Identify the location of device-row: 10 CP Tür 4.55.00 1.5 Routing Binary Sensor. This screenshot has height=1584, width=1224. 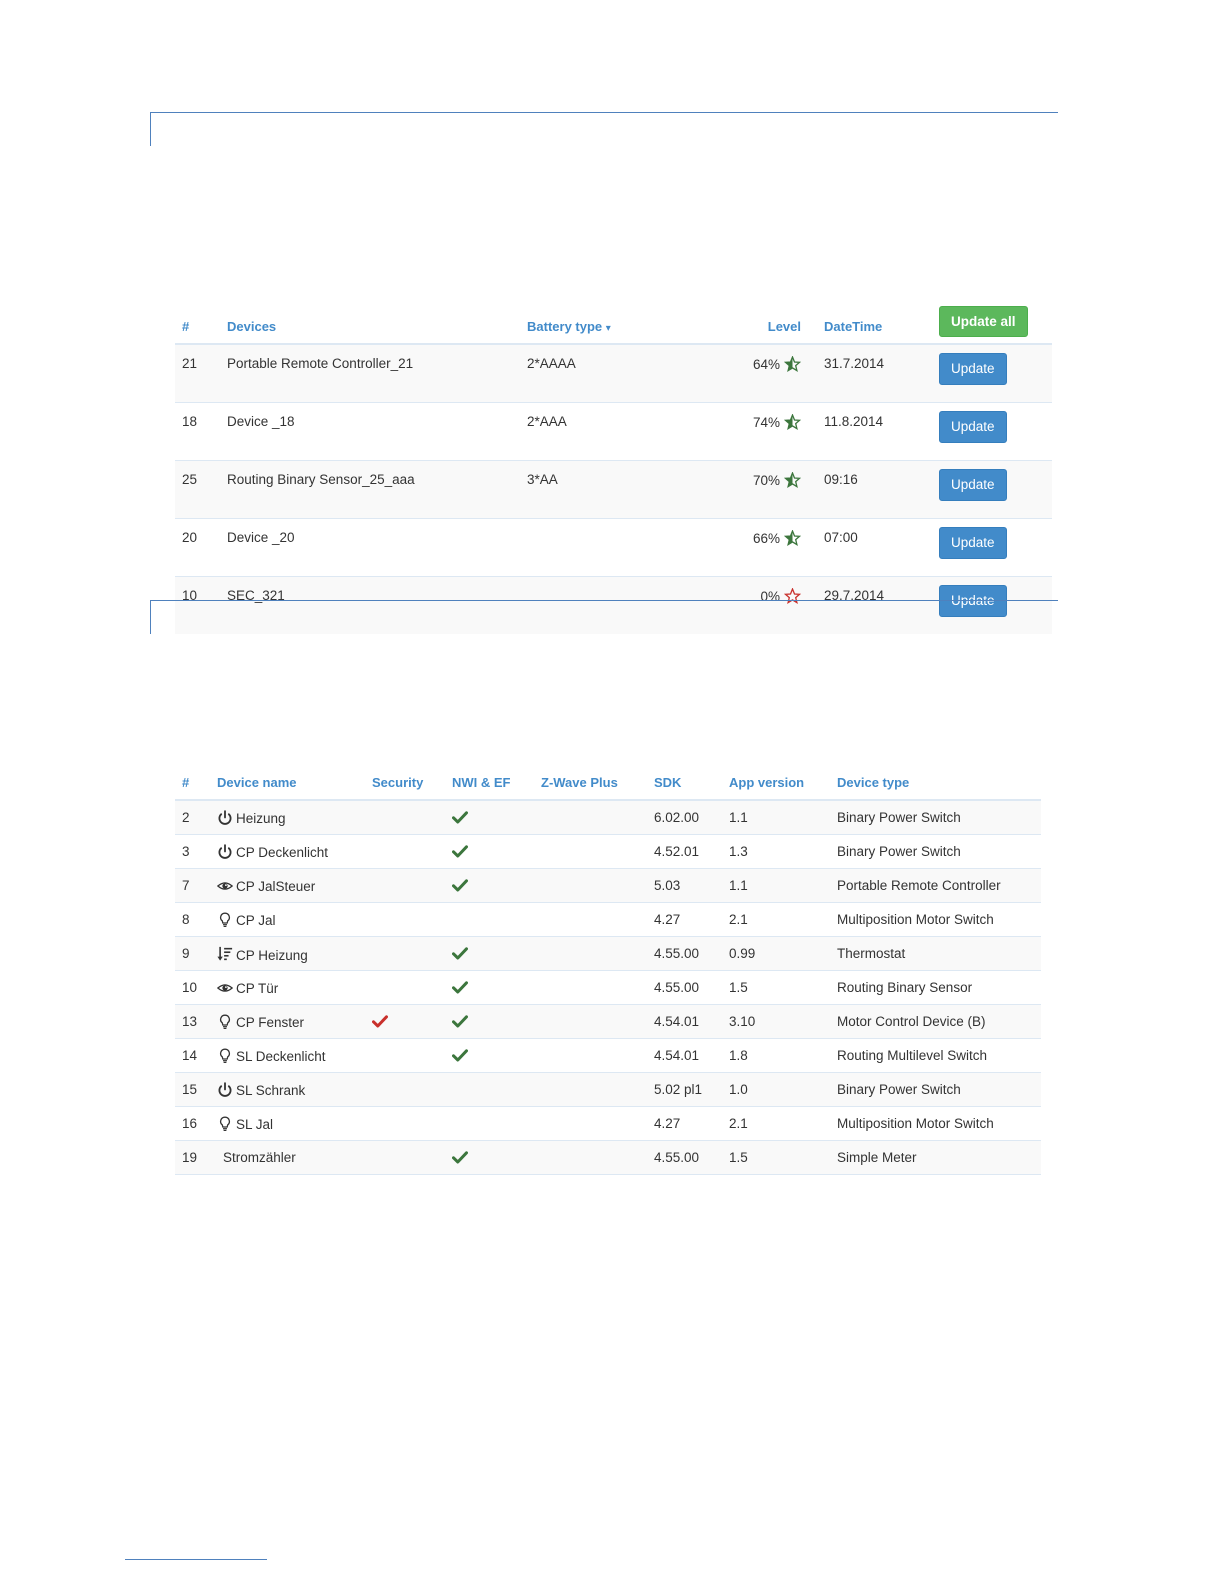
(608, 987).